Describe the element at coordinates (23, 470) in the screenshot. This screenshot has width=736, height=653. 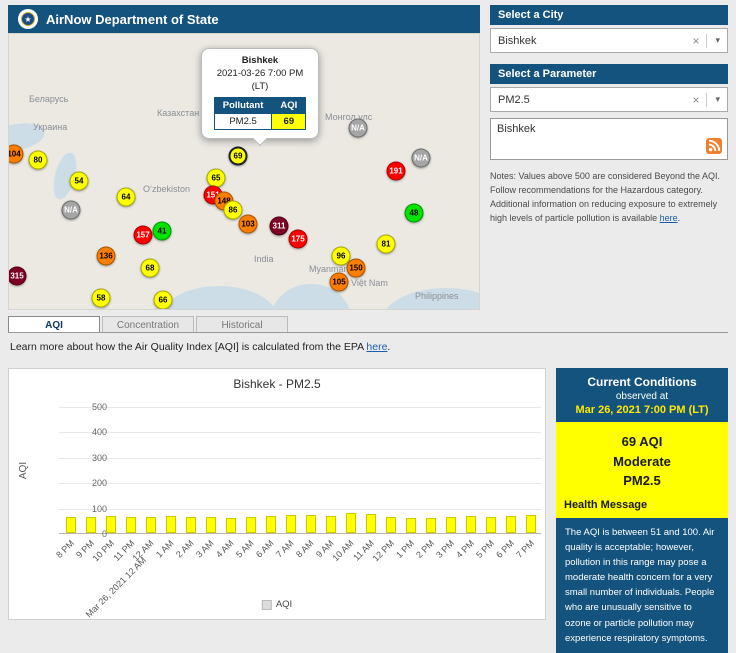
I see `y-axis-title: AQI` at that location.